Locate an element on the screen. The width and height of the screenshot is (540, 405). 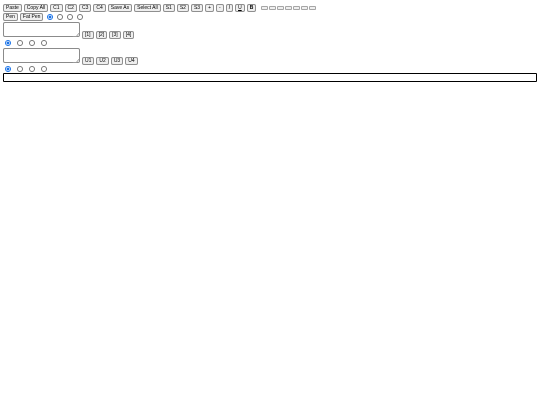
fat-pen-button: Fat Pen is located at coordinates (31, 17).